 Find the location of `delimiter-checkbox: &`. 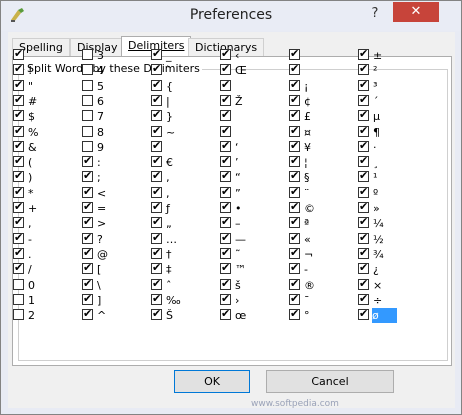

delimiter-checkbox: & is located at coordinates (47, 147).